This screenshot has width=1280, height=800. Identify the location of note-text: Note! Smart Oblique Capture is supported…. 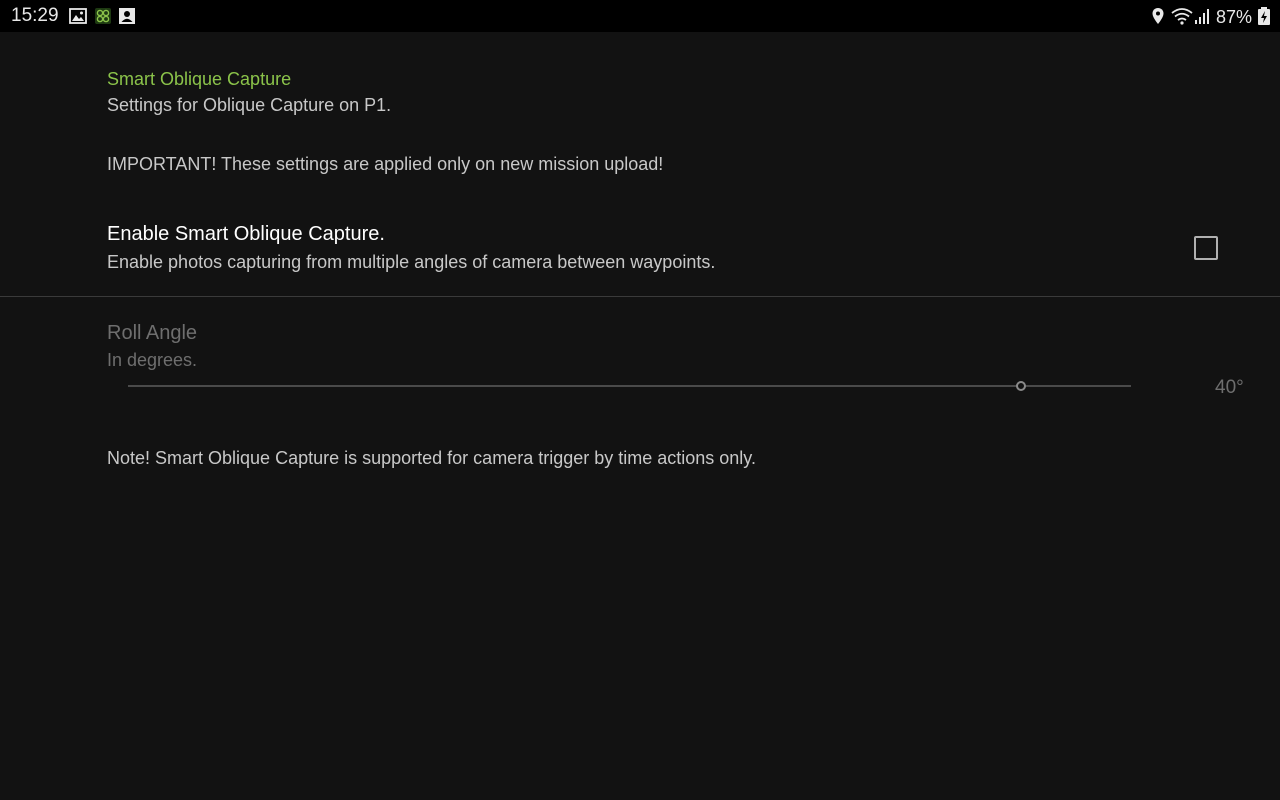
(431, 458).